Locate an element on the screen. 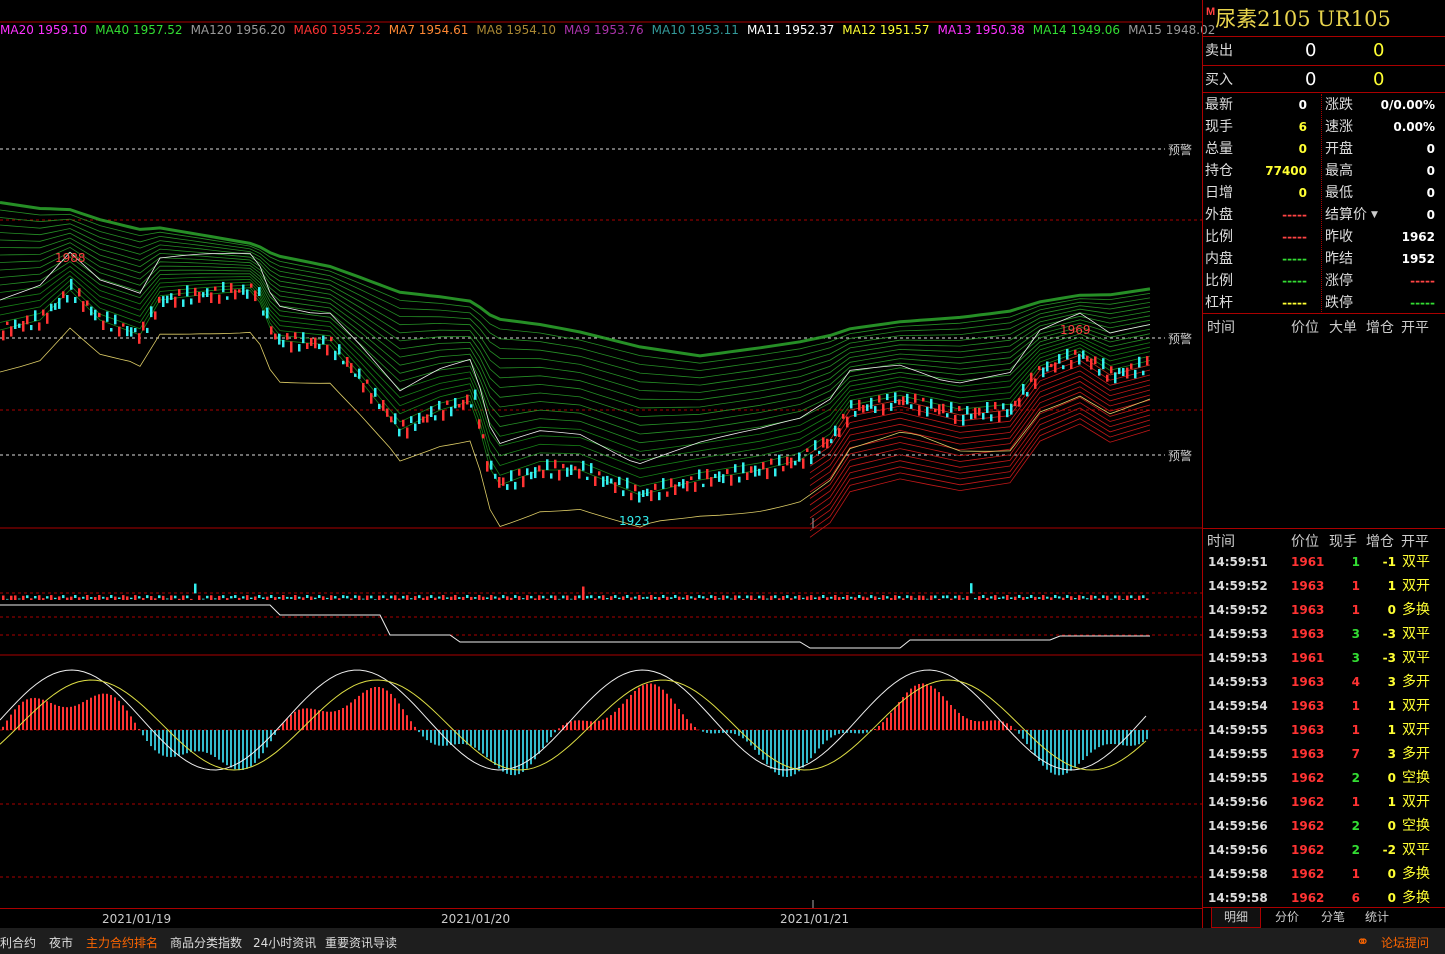 Image resolution: width=1445 pixels, height=954 pixels. tick-row: 14:59:56 1962 1 1 双开 is located at coordinates (1324, 802).